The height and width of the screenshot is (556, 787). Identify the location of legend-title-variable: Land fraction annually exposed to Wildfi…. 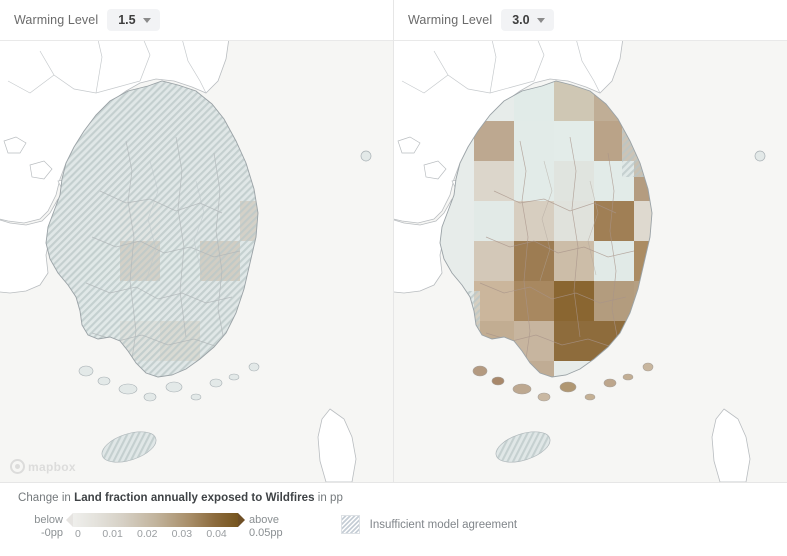
(194, 498).